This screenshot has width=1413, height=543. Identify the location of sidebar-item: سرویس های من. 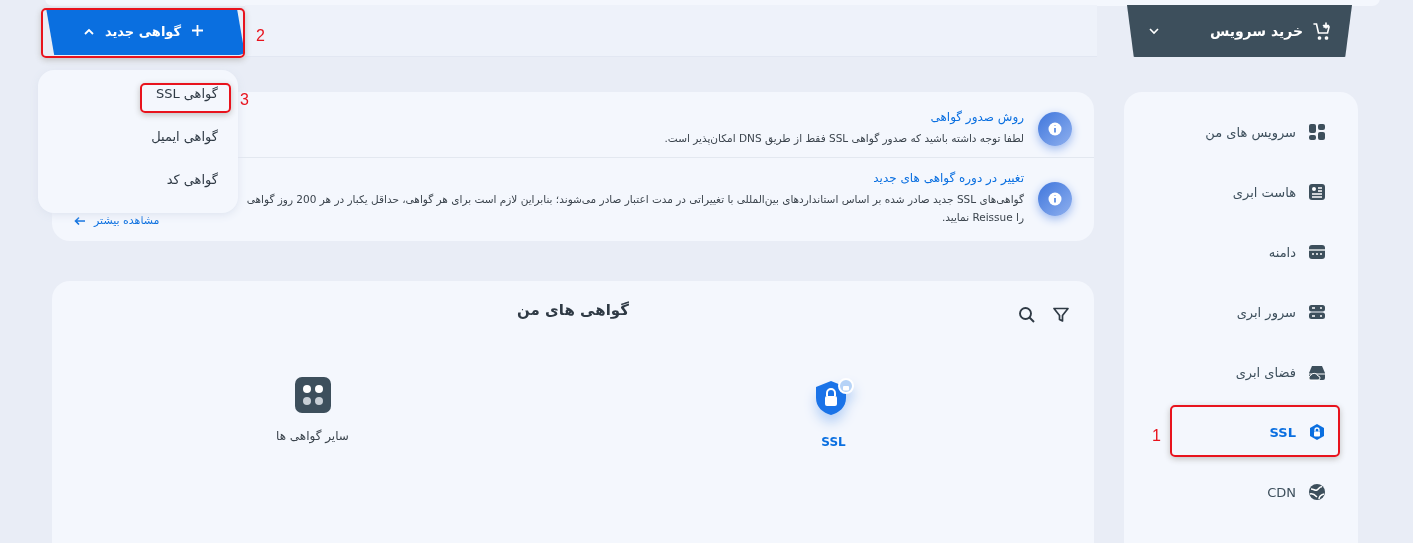
(1263, 132).